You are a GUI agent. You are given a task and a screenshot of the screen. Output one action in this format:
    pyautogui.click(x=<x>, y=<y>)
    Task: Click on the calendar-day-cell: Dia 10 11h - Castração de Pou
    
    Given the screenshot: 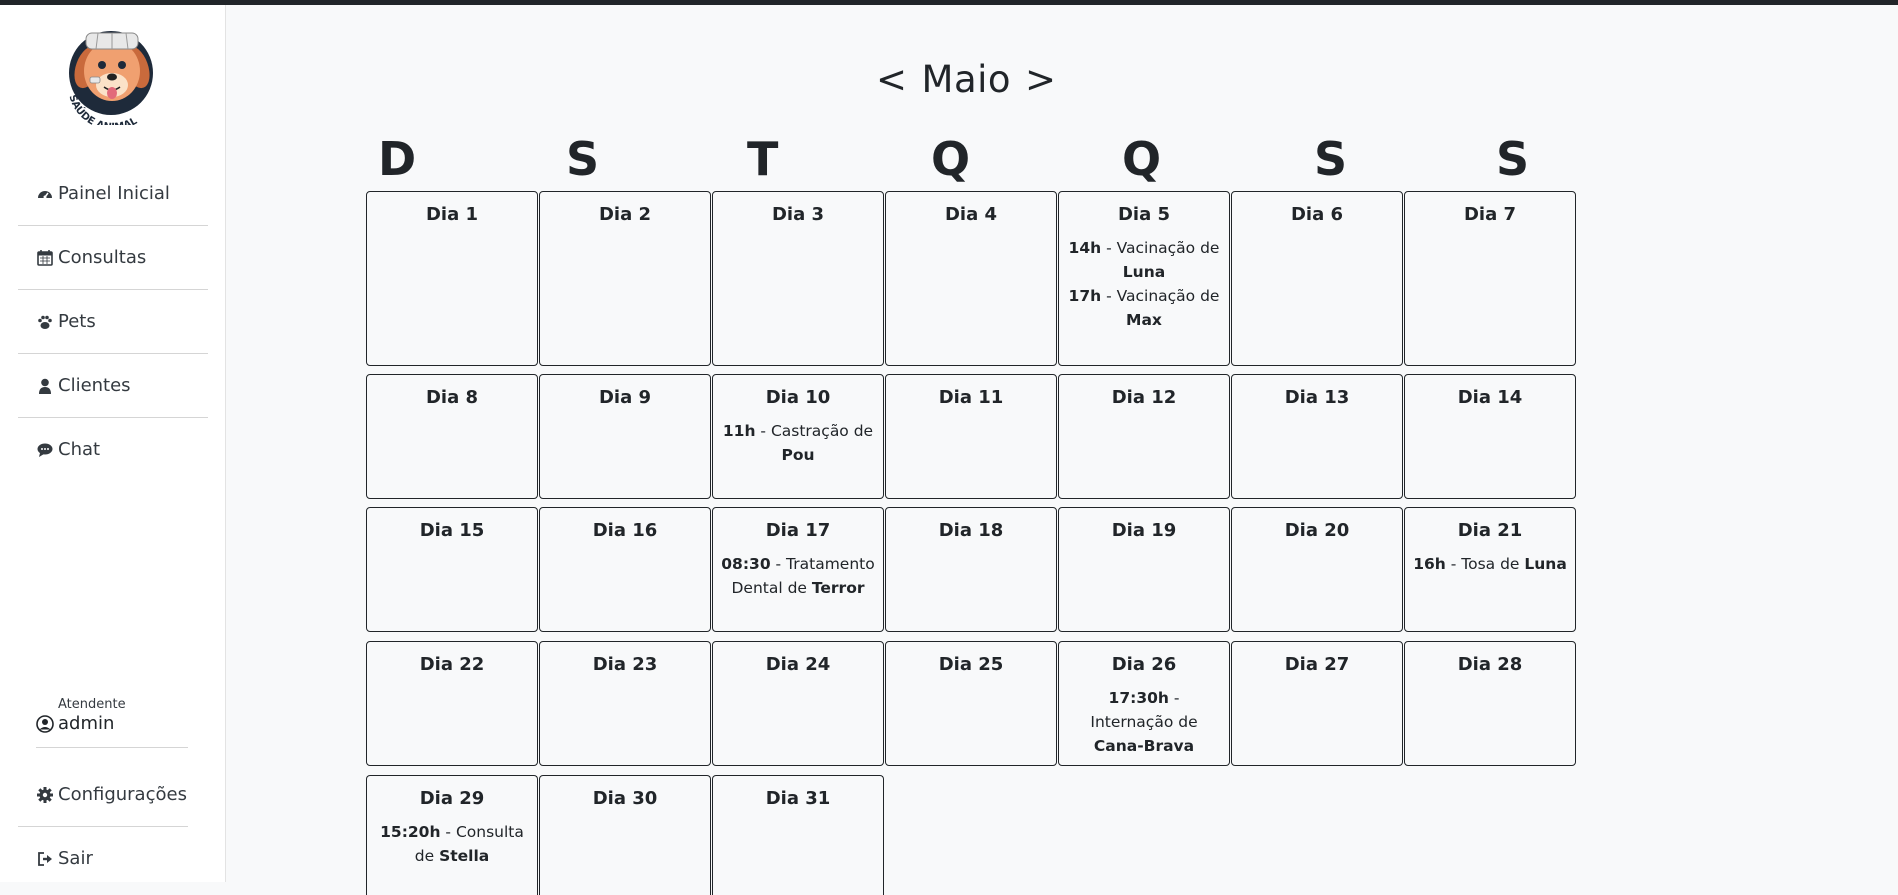 What is the action you would take?
    pyautogui.click(x=798, y=436)
    